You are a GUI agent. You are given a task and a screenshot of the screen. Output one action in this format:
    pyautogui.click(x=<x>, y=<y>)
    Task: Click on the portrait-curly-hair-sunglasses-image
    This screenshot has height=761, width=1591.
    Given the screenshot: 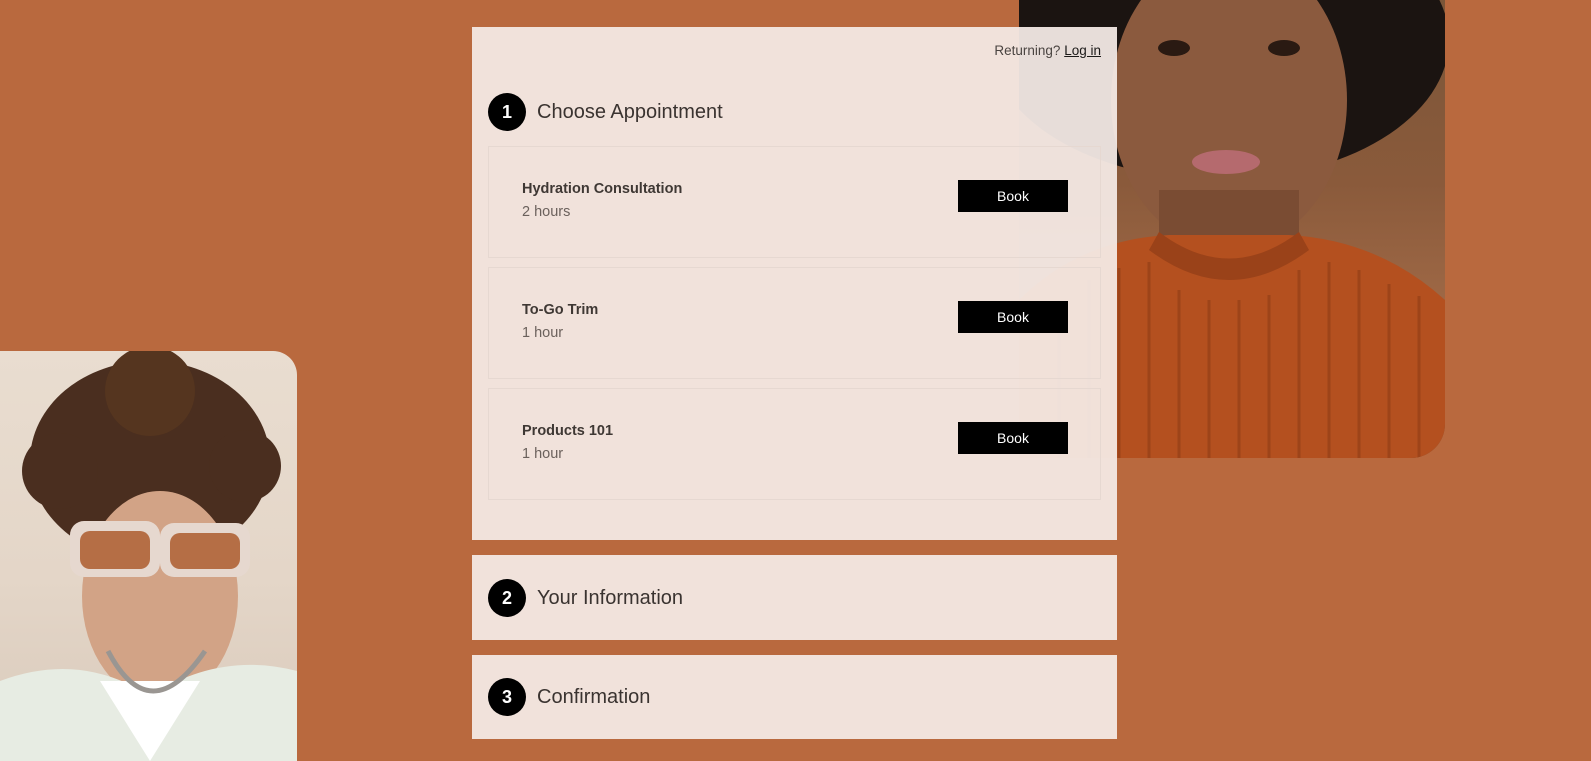 What is the action you would take?
    pyautogui.click(x=148, y=556)
    